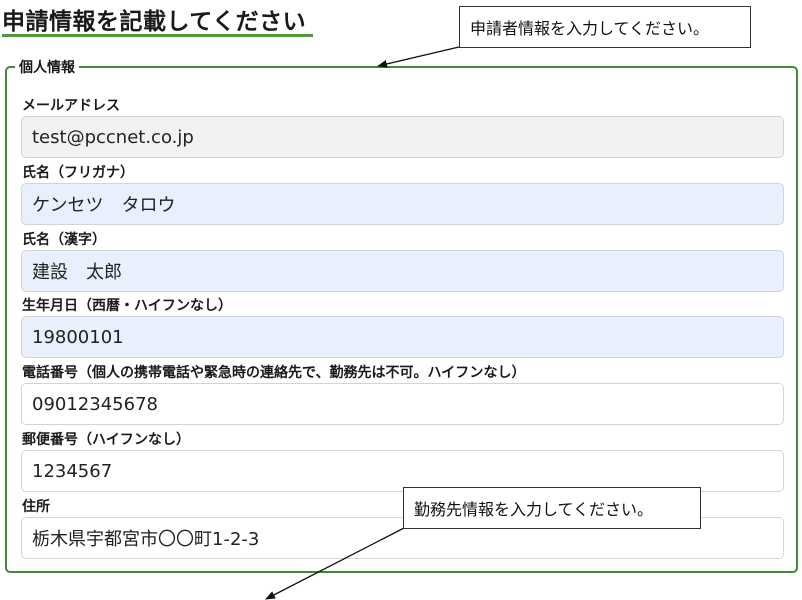 The height and width of the screenshot is (600, 802). I want to click on name-kana-label: 氏名（フリガナ）, so click(78, 173).